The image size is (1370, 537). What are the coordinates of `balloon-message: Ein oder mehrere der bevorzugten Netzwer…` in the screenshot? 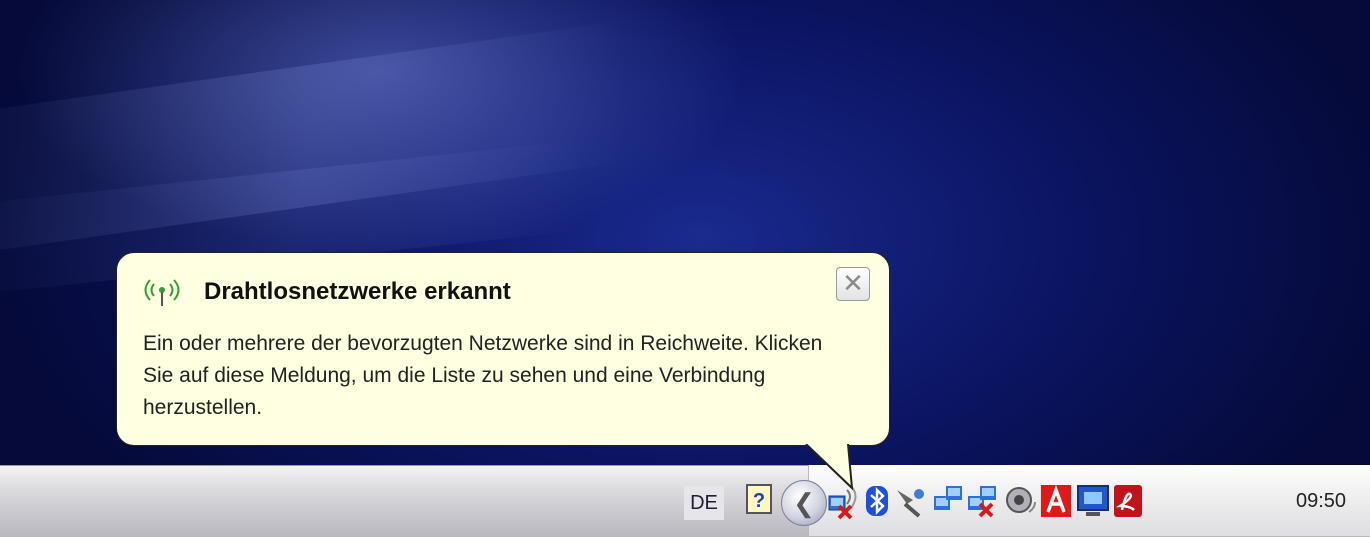 It's located at (493, 376).